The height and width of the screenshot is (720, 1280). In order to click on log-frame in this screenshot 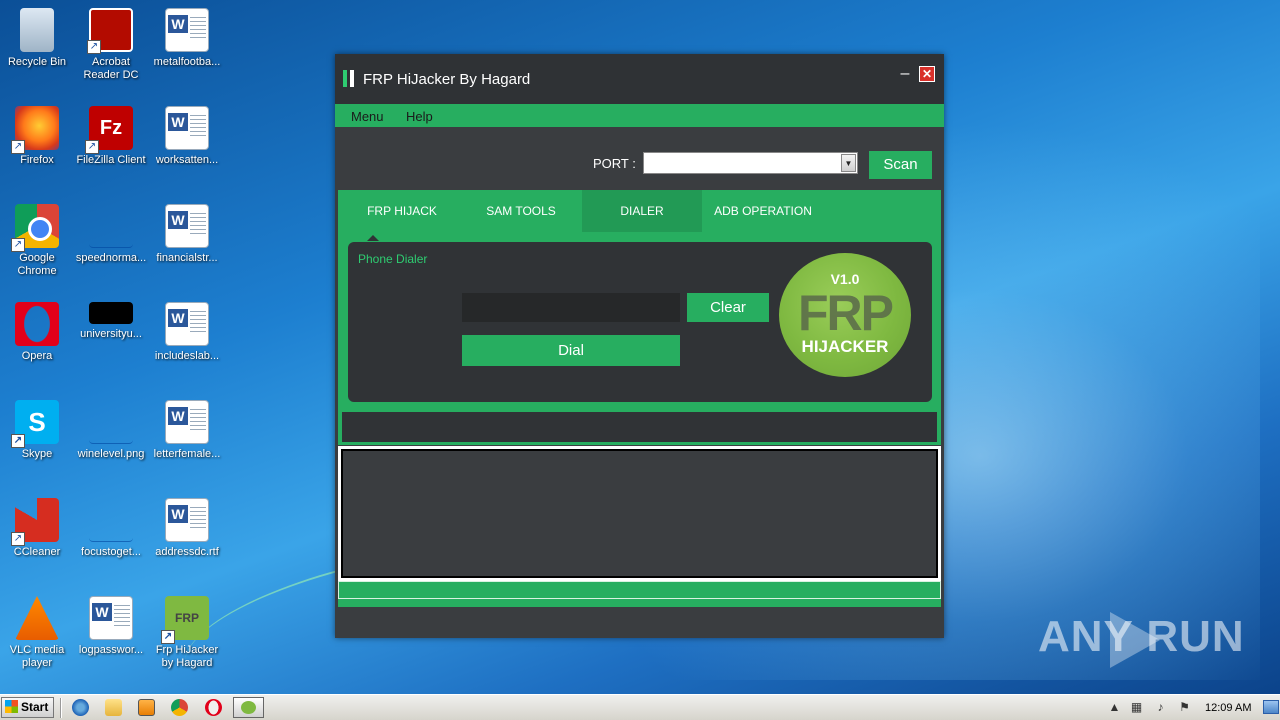, I will do `click(639, 513)`.